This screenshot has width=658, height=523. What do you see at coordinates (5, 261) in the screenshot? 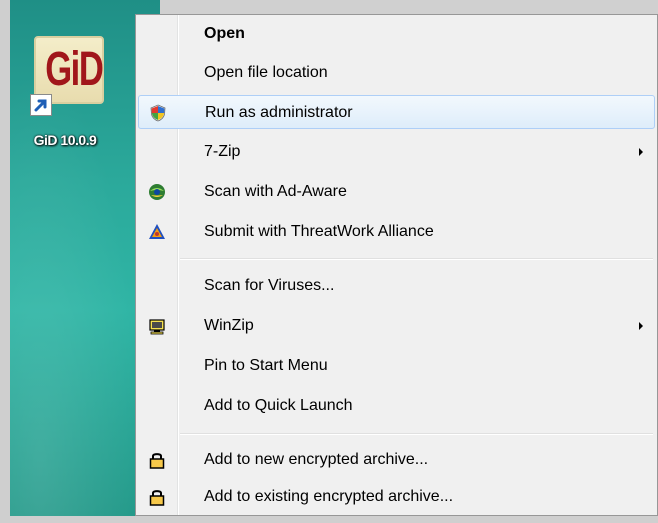
I see `window-frame-left` at bounding box center [5, 261].